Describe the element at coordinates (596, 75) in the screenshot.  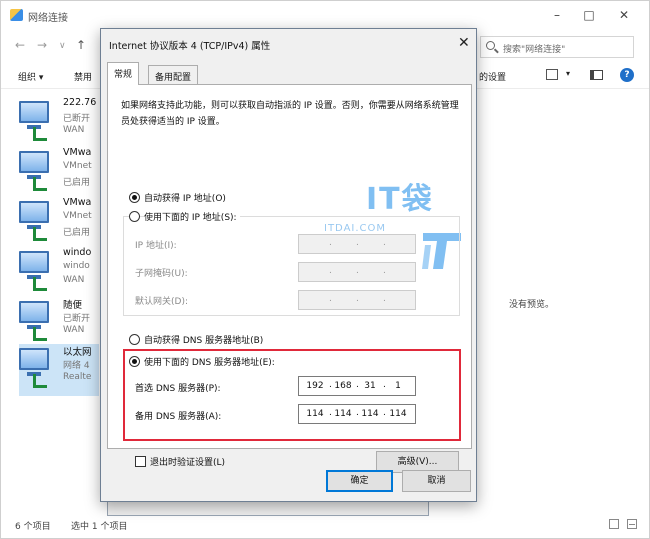
I see `preview-pane-icon` at that location.